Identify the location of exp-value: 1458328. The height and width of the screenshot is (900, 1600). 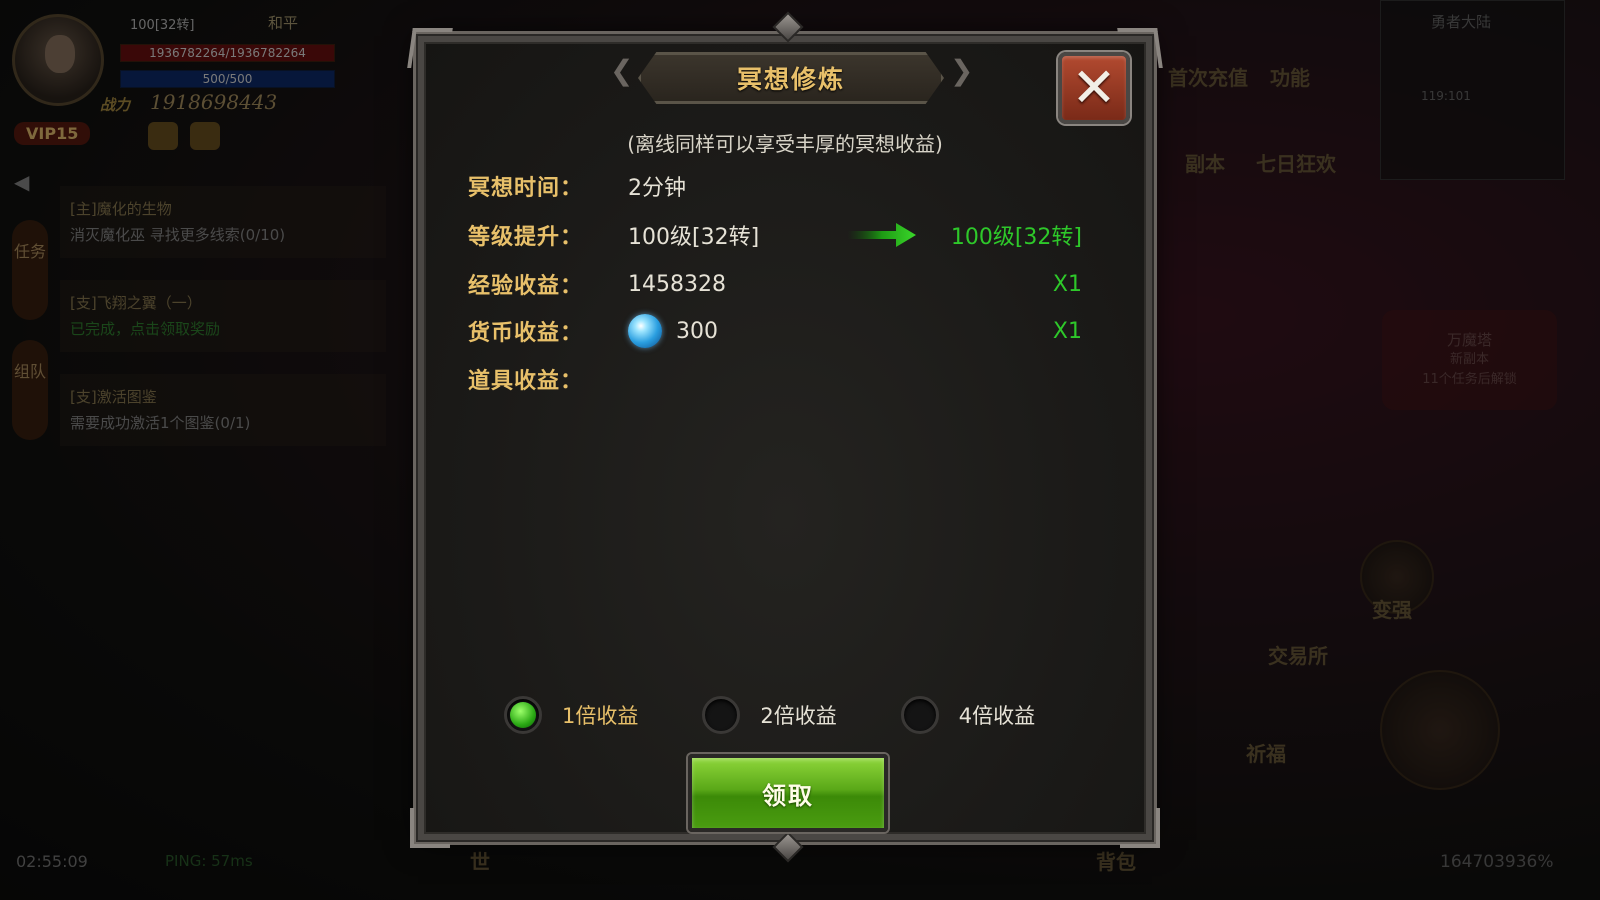
(677, 284).